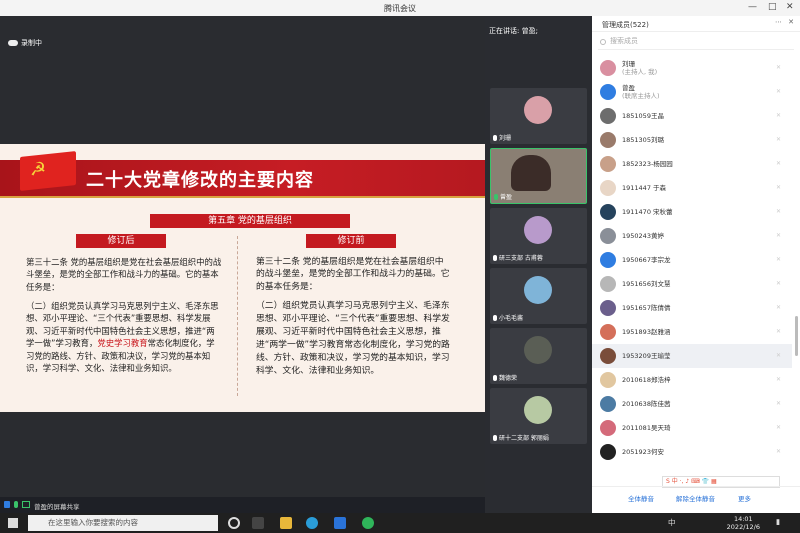  What do you see at coordinates (692, 116) in the screenshot?
I see `member-row: 1851059王晶 ✕` at bounding box center [692, 116].